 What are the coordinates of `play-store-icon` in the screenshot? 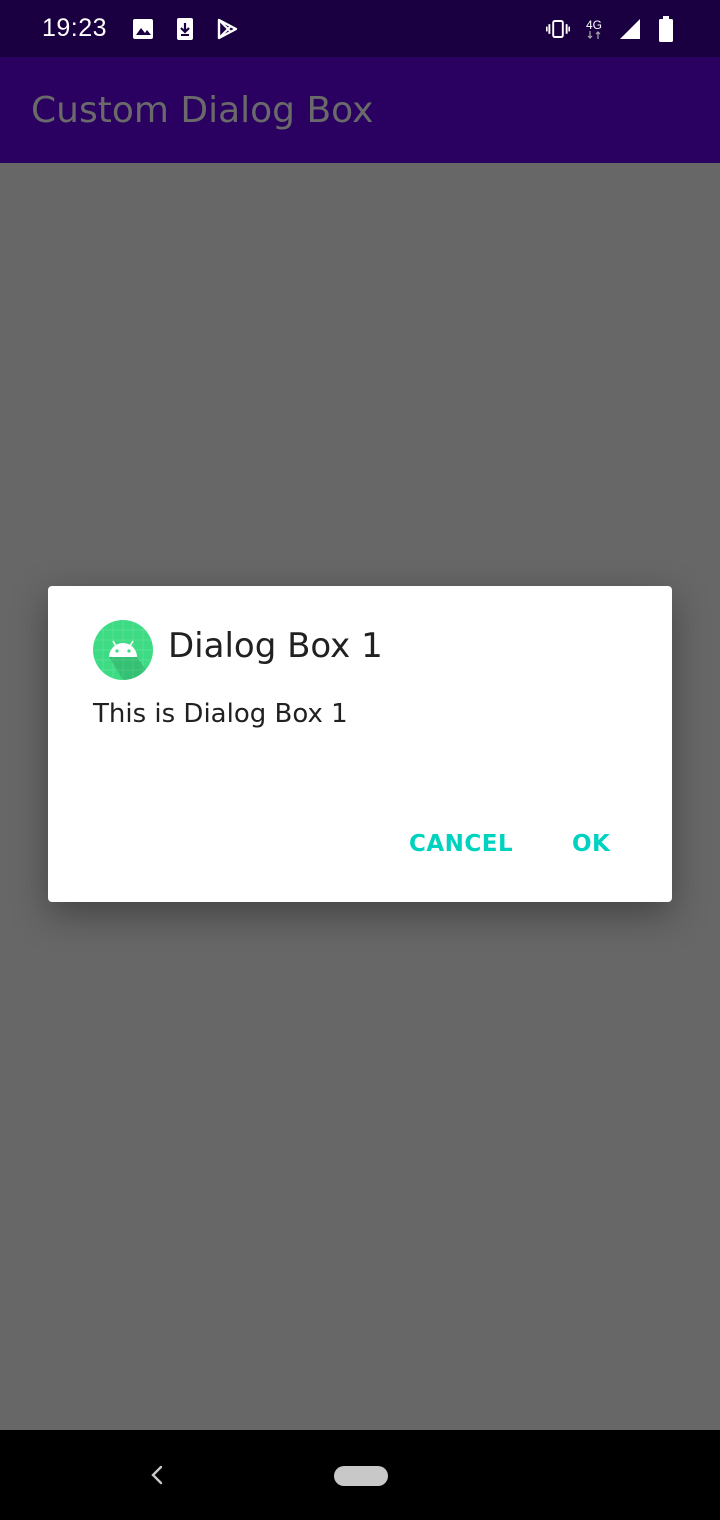 It's located at (227, 29).